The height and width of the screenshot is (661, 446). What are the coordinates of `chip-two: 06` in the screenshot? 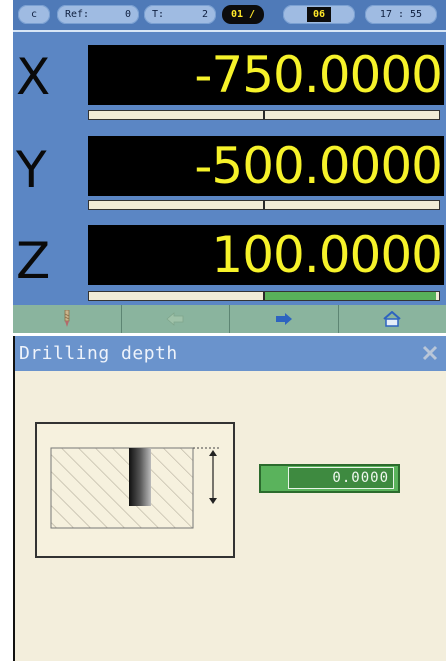 It's located at (319, 14).